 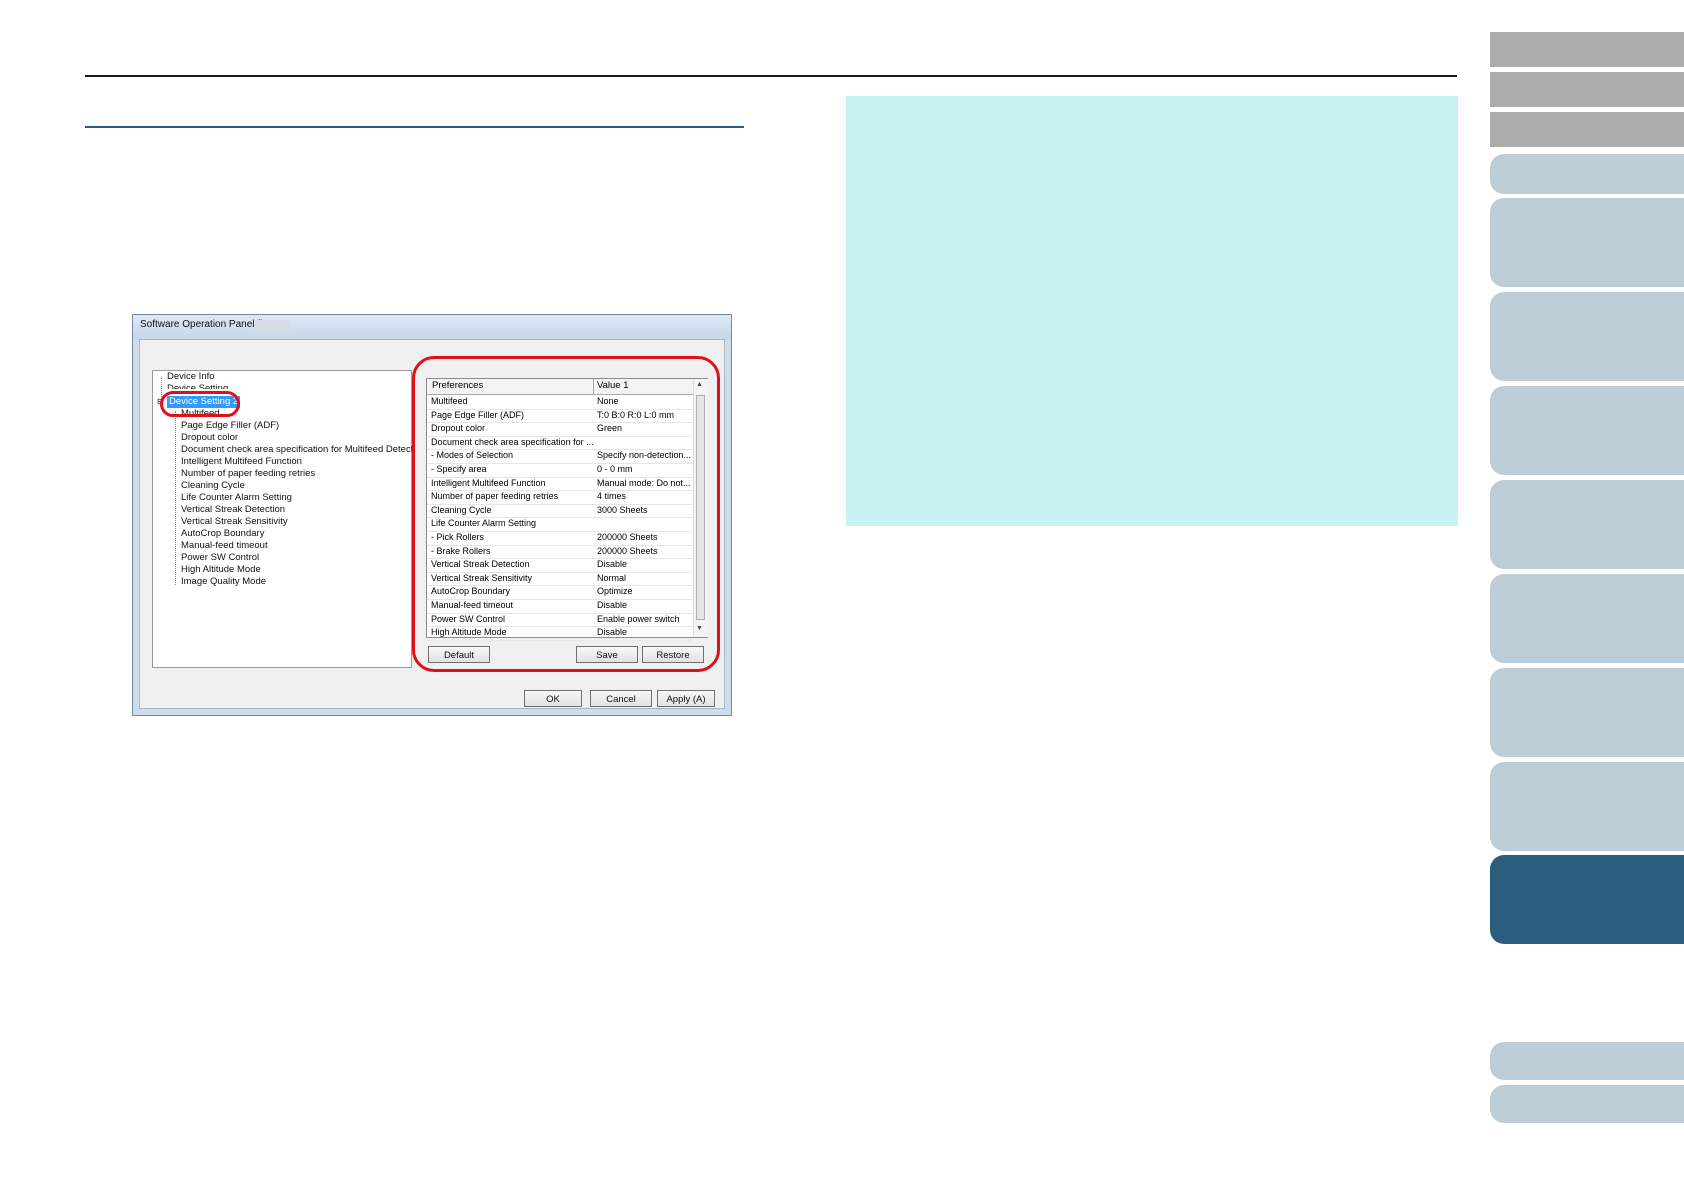 What do you see at coordinates (1587, 49) in the screenshot?
I see `nav-tab-top` at bounding box center [1587, 49].